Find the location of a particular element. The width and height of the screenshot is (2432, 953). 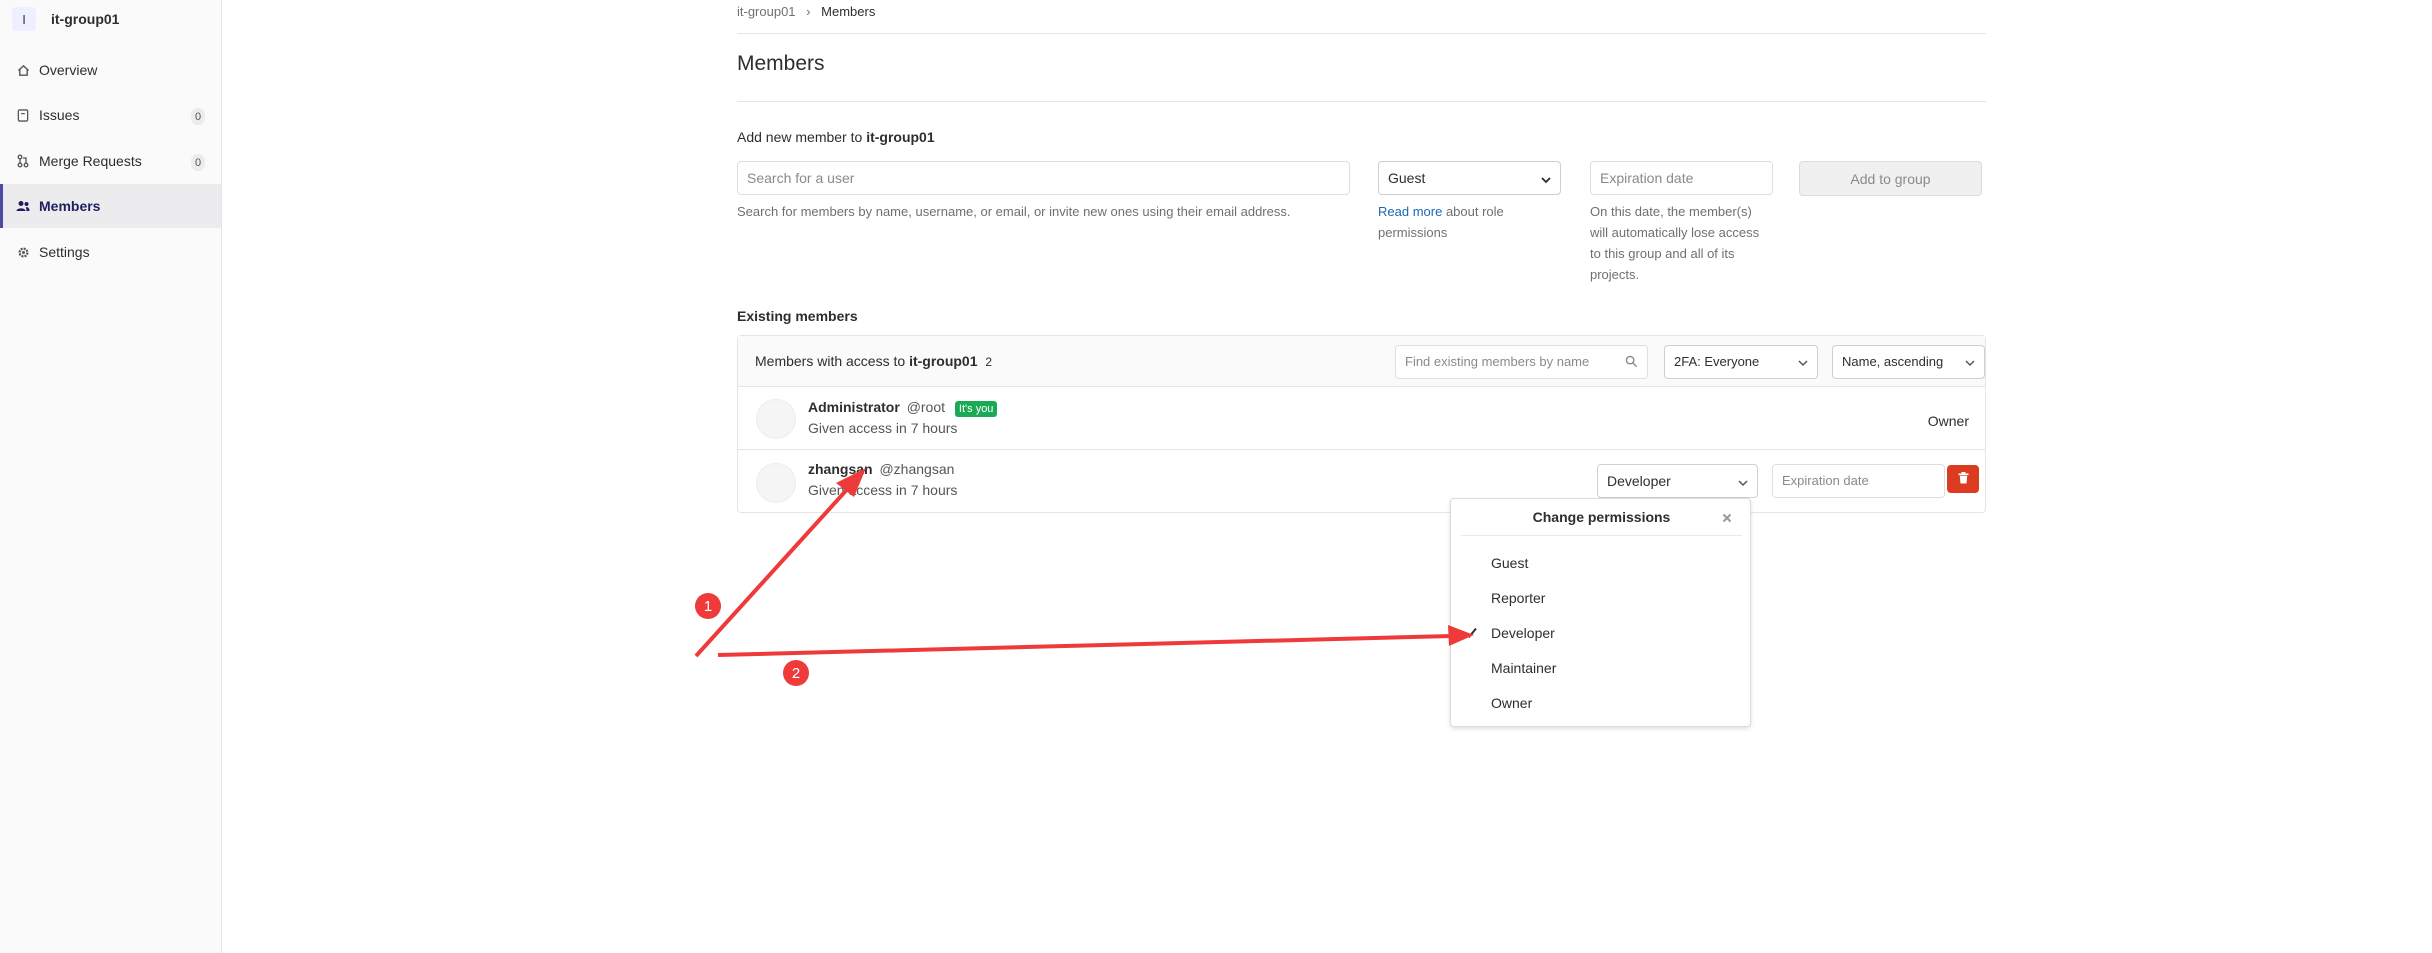

annotation-marker-1: 1 is located at coordinates (708, 606).